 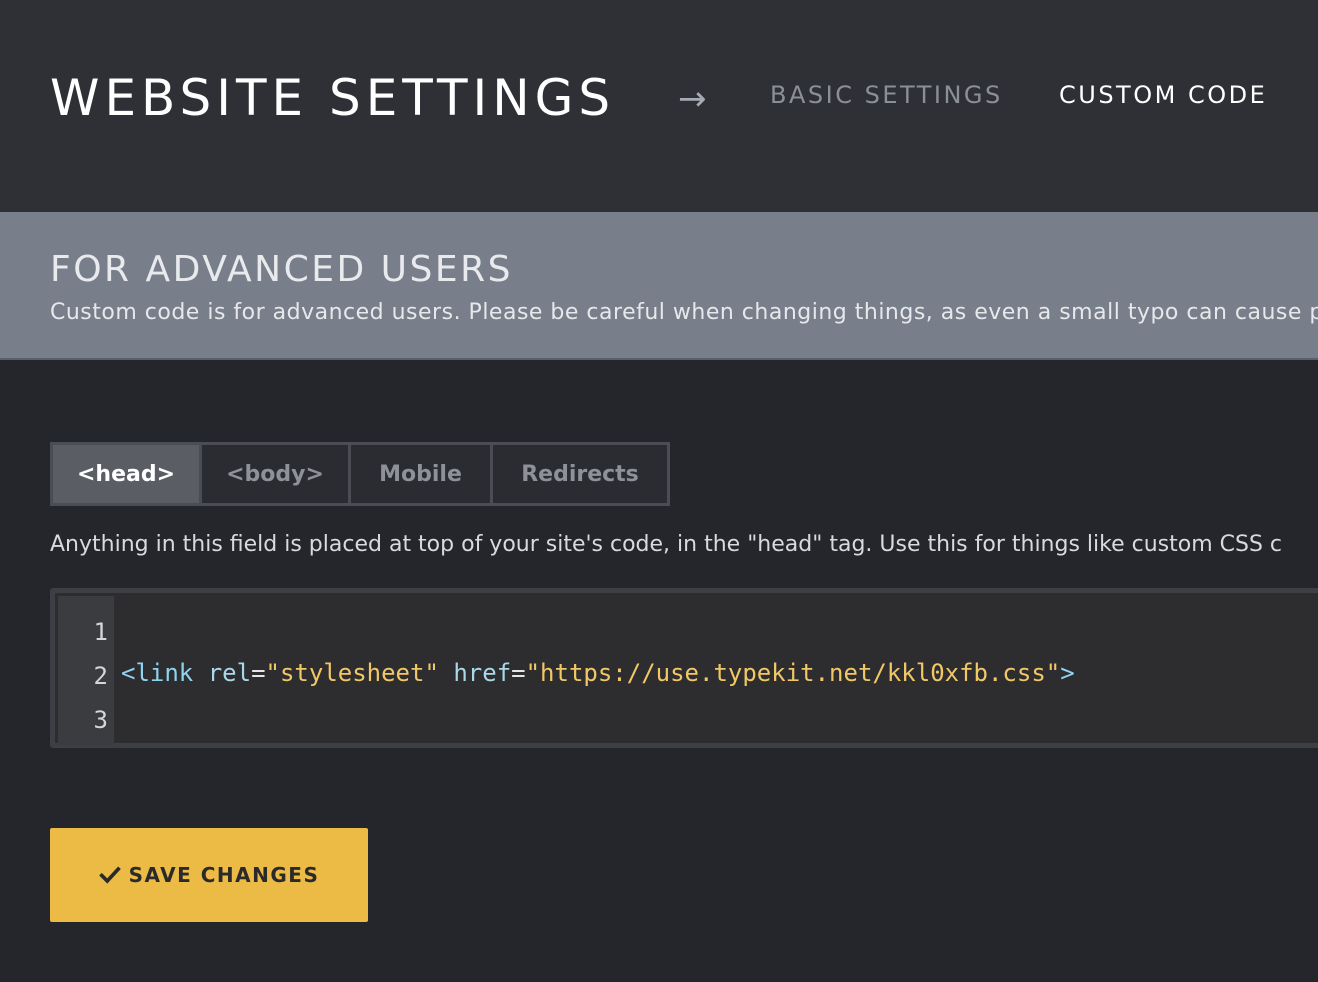 I want to click on nav-custom-code: CUSTOM CODE, so click(x=1163, y=95).